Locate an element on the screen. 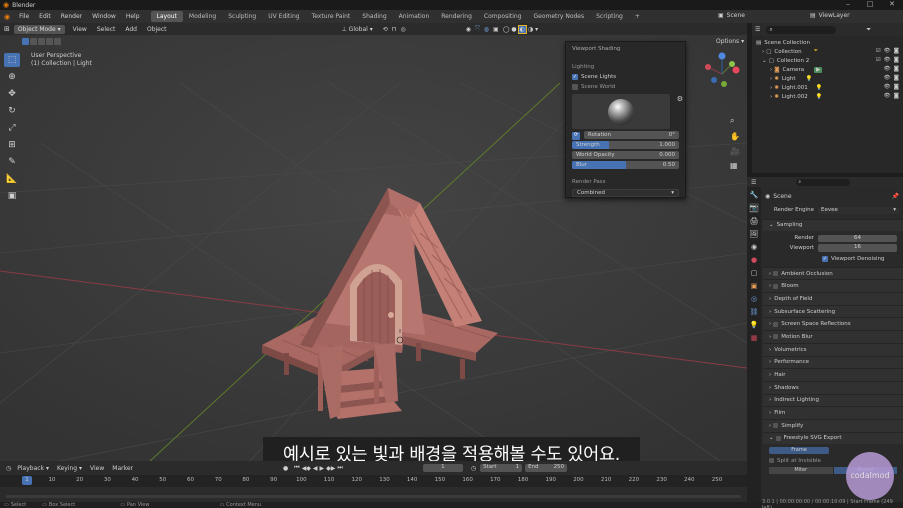 The width and height of the screenshot is (903, 508). visibility-icon: ◉ is located at coordinates (468, 29).